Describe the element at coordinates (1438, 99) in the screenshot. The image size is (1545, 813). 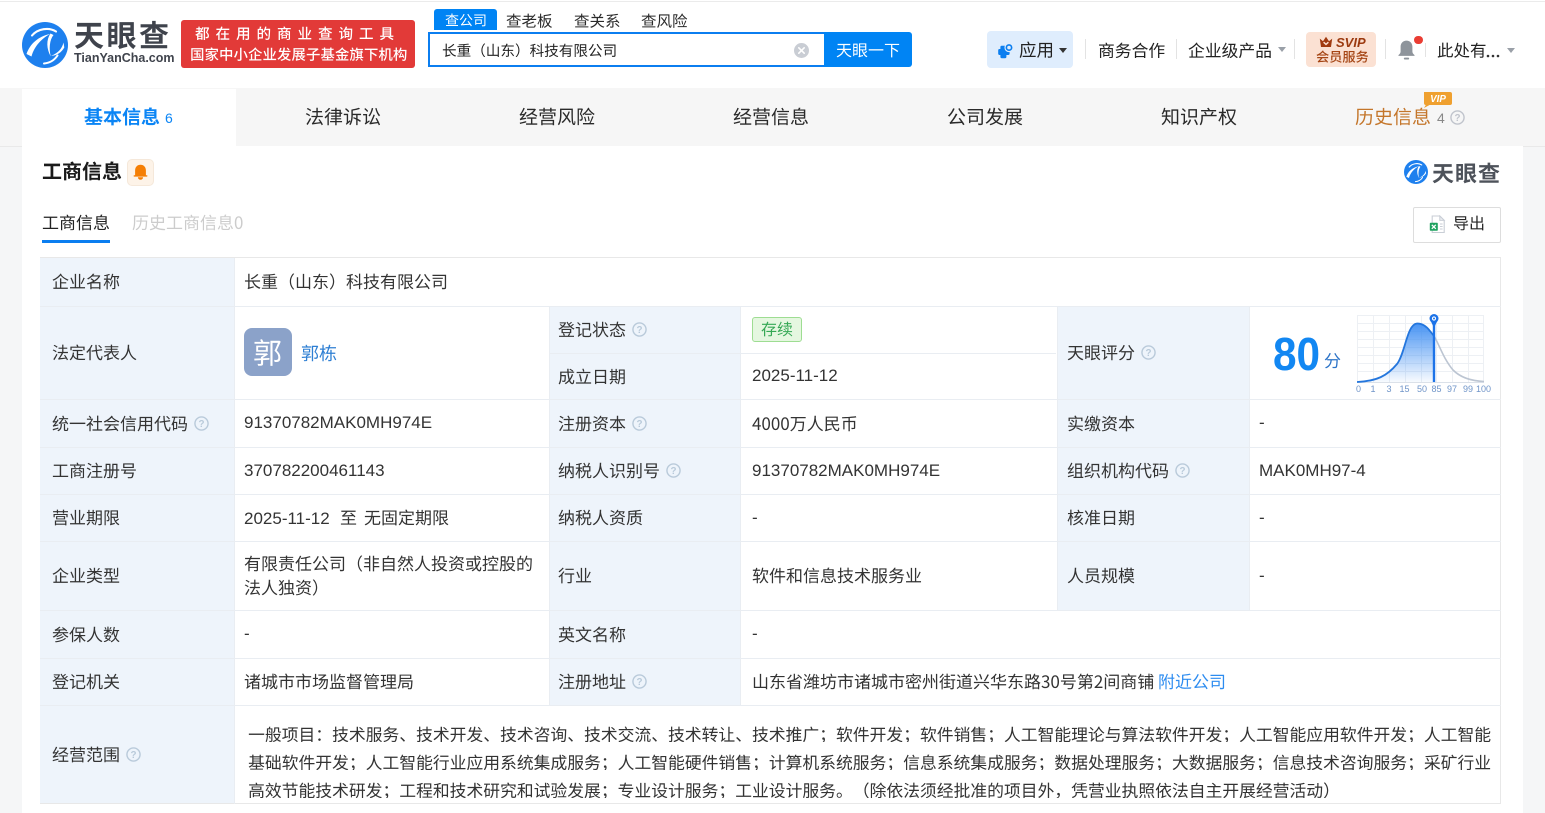
I see `svg-text: VIP` at that location.